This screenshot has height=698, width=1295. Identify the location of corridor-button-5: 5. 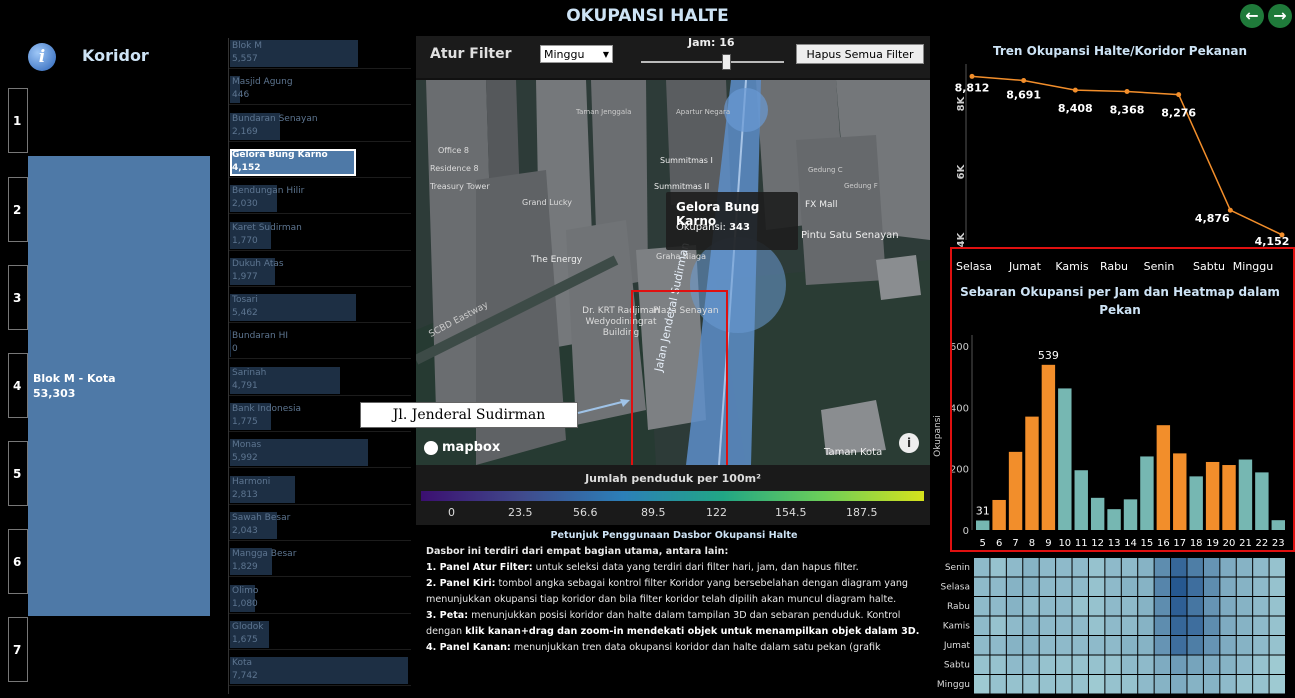
(18, 473).